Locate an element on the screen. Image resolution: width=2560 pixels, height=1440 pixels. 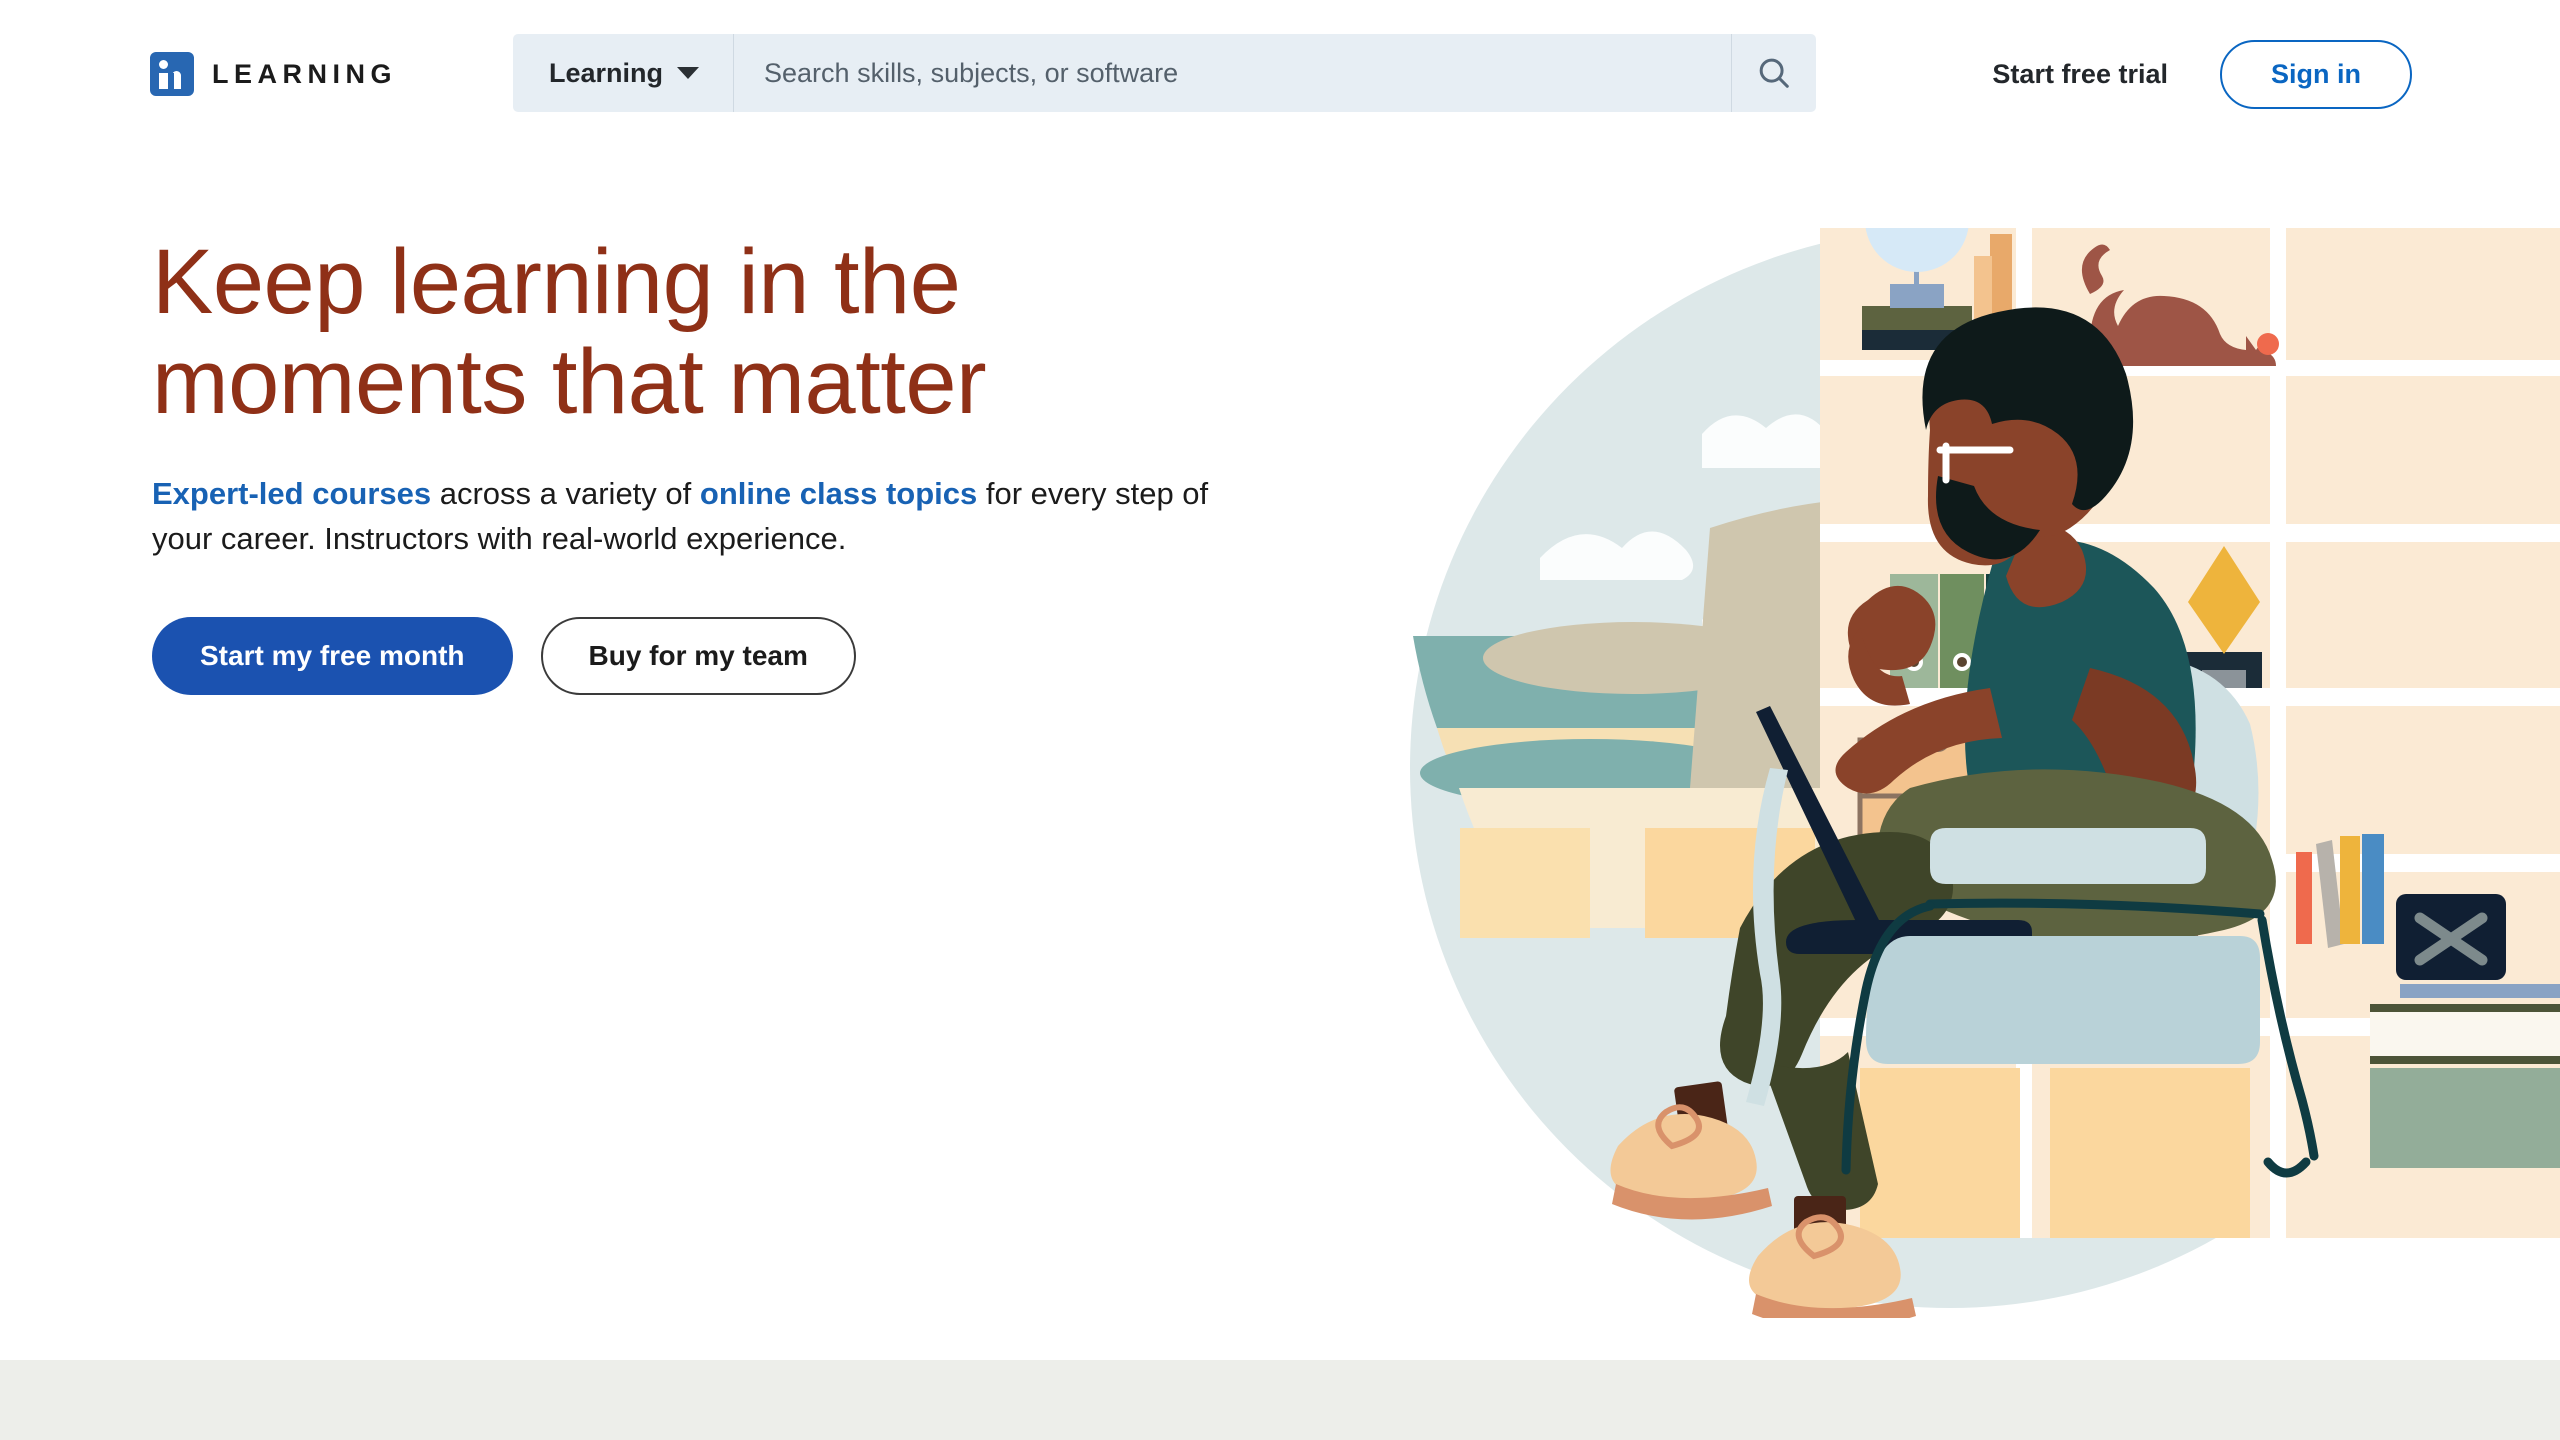
stacked-books is located at coordinates (2465, 1076).